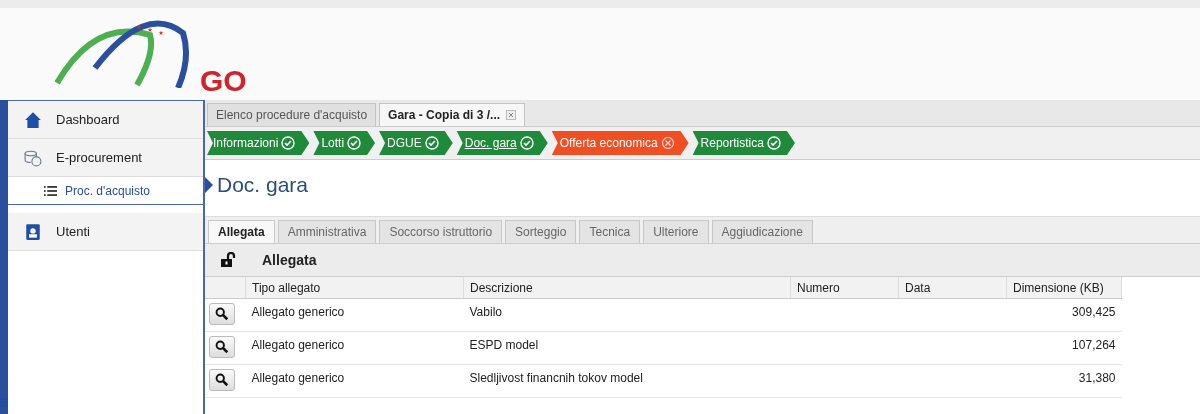 This screenshot has width=1200, height=414. I want to click on wizard-step: Offerta economica, so click(620, 143).